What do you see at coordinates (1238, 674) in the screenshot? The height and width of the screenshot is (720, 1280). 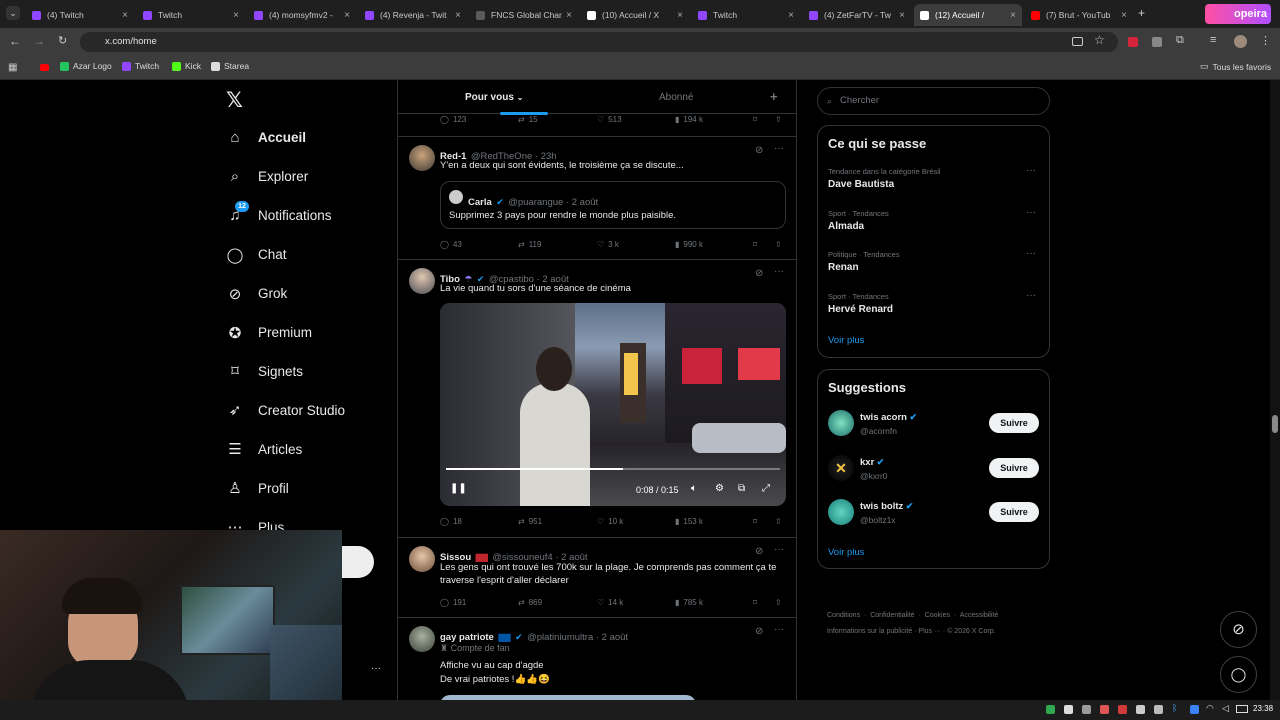 I see `messages-floating-button: ◯` at bounding box center [1238, 674].